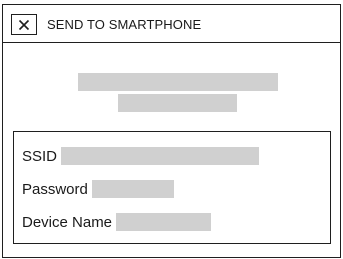  Describe the element at coordinates (160, 156) in the screenshot. I see `ssid-value` at that location.